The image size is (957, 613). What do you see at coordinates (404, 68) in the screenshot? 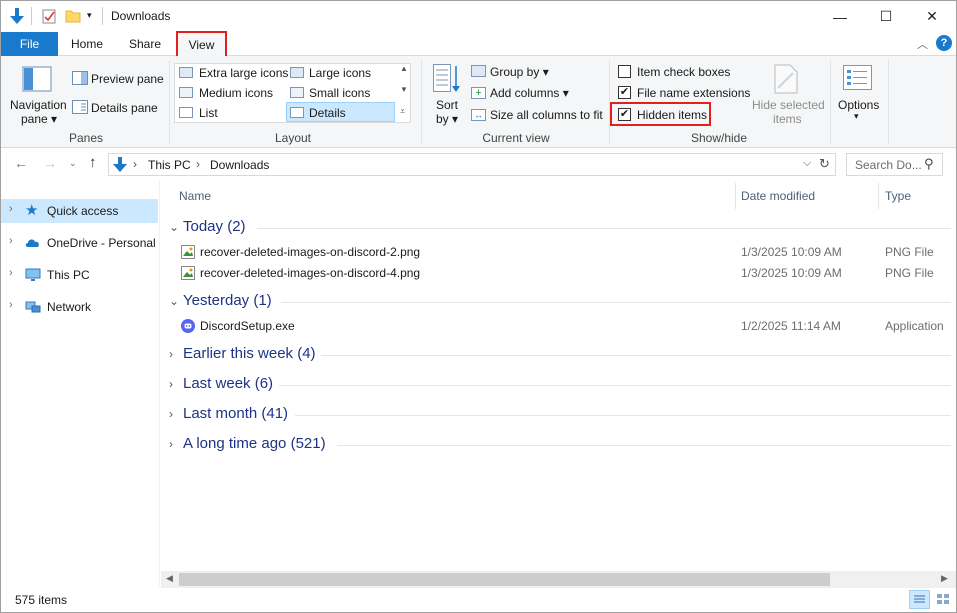
I see `gallery-up-icon: ▲` at bounding box center [404, 68].